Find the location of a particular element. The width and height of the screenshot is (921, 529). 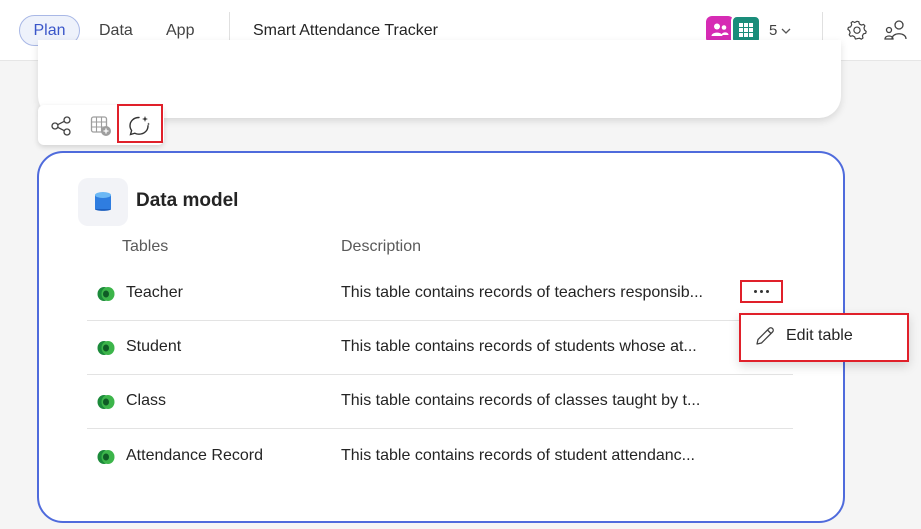

table-add-icon is located at coordinates (101, 126).